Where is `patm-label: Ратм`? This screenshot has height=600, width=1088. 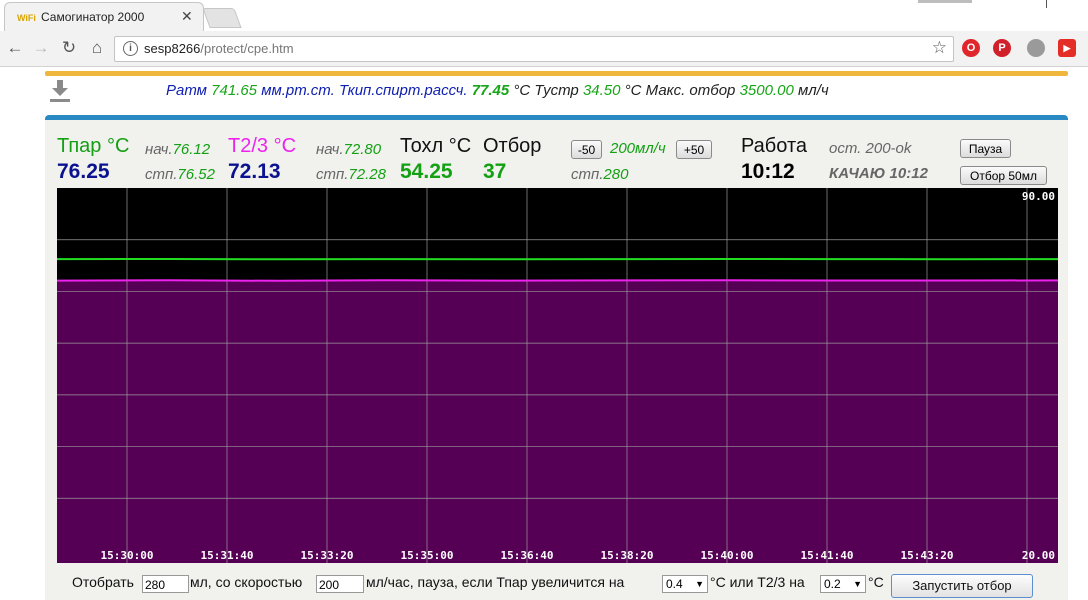
patm-label: Ратм is located at coordinates (186, 90).